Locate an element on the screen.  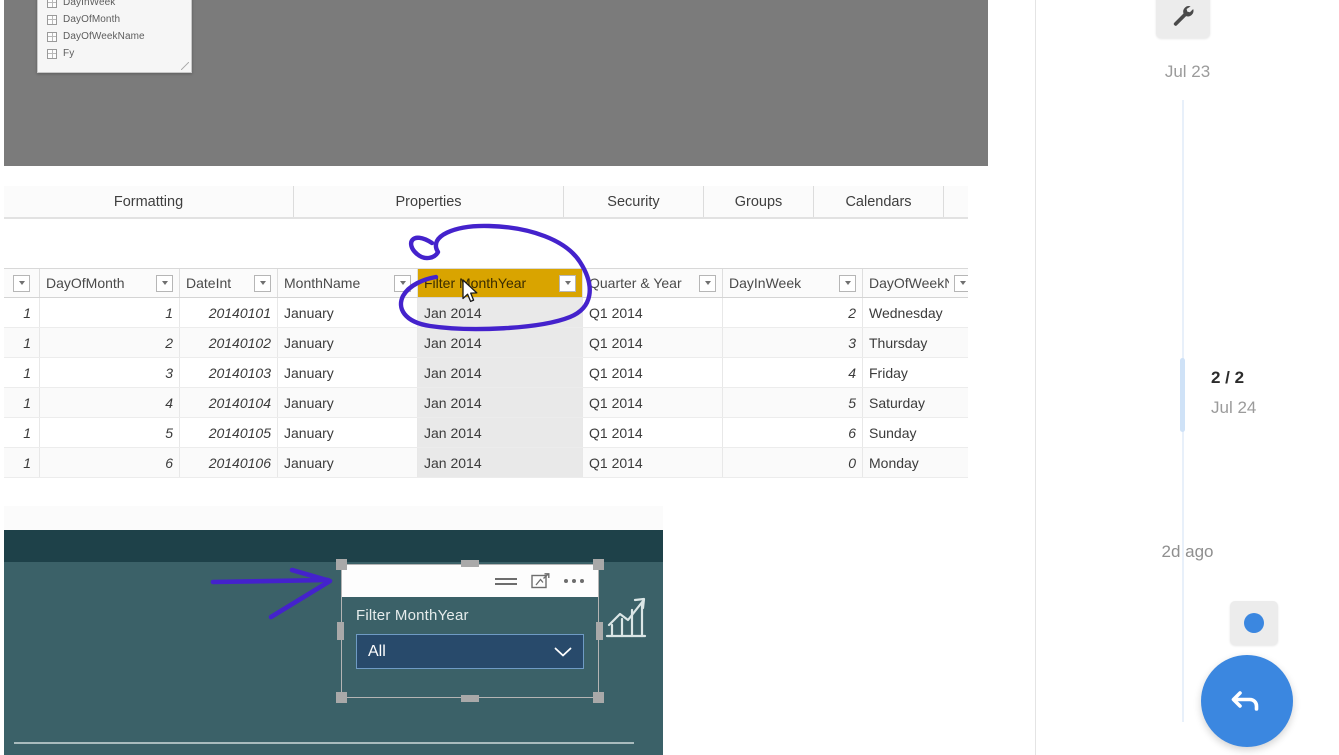
table-cell: Sunday is located at coordinates (915, 432).